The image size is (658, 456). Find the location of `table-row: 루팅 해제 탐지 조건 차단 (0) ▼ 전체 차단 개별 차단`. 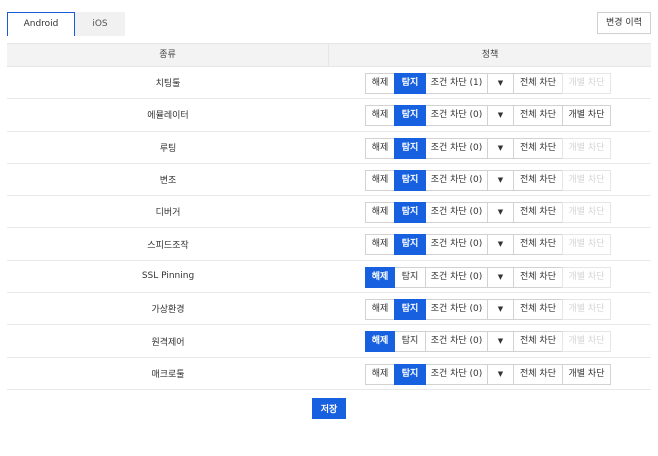

table-row: 루팅 해제 탐지 조건 차단 (0) ▼ 전체 차단 개별 차단 is located at coordinates (329, 148).